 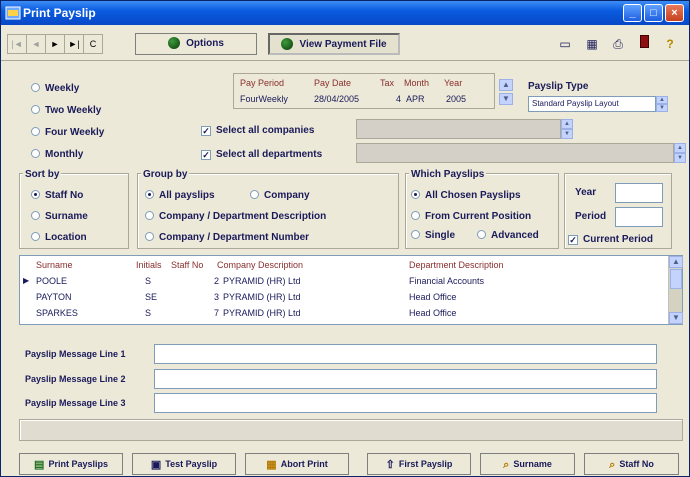 I want to click on payslip-type-select: Standard Payslip Layout, so click(x=592, y=104).